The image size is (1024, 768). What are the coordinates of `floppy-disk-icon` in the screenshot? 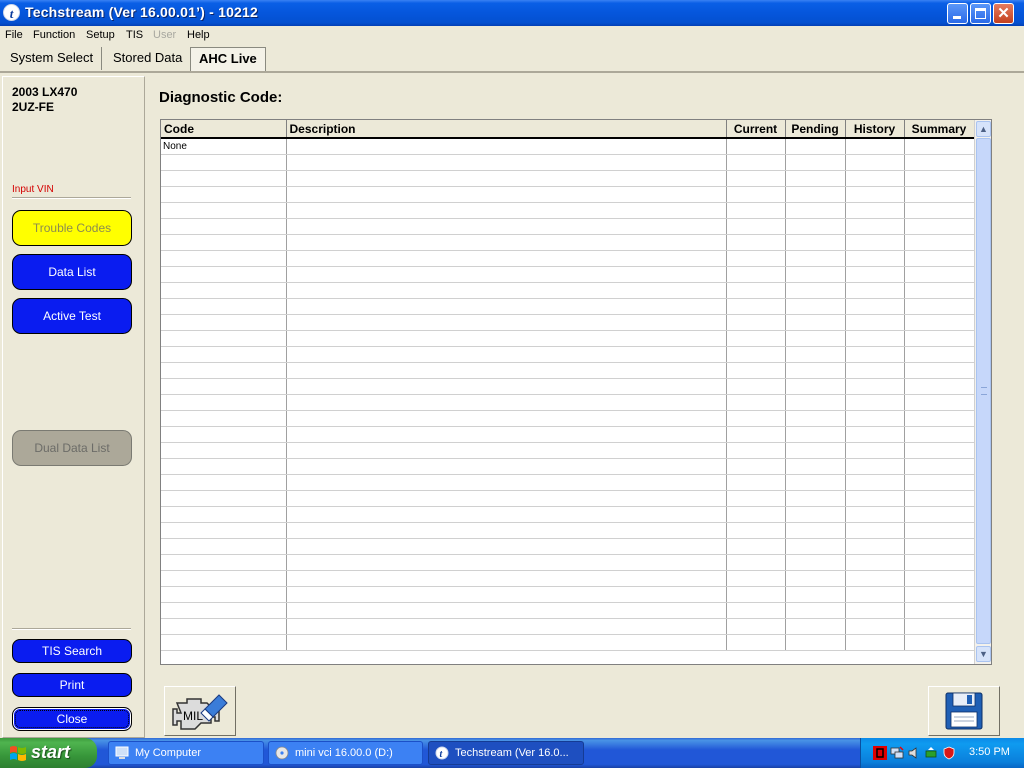 It's located at (964, 711).